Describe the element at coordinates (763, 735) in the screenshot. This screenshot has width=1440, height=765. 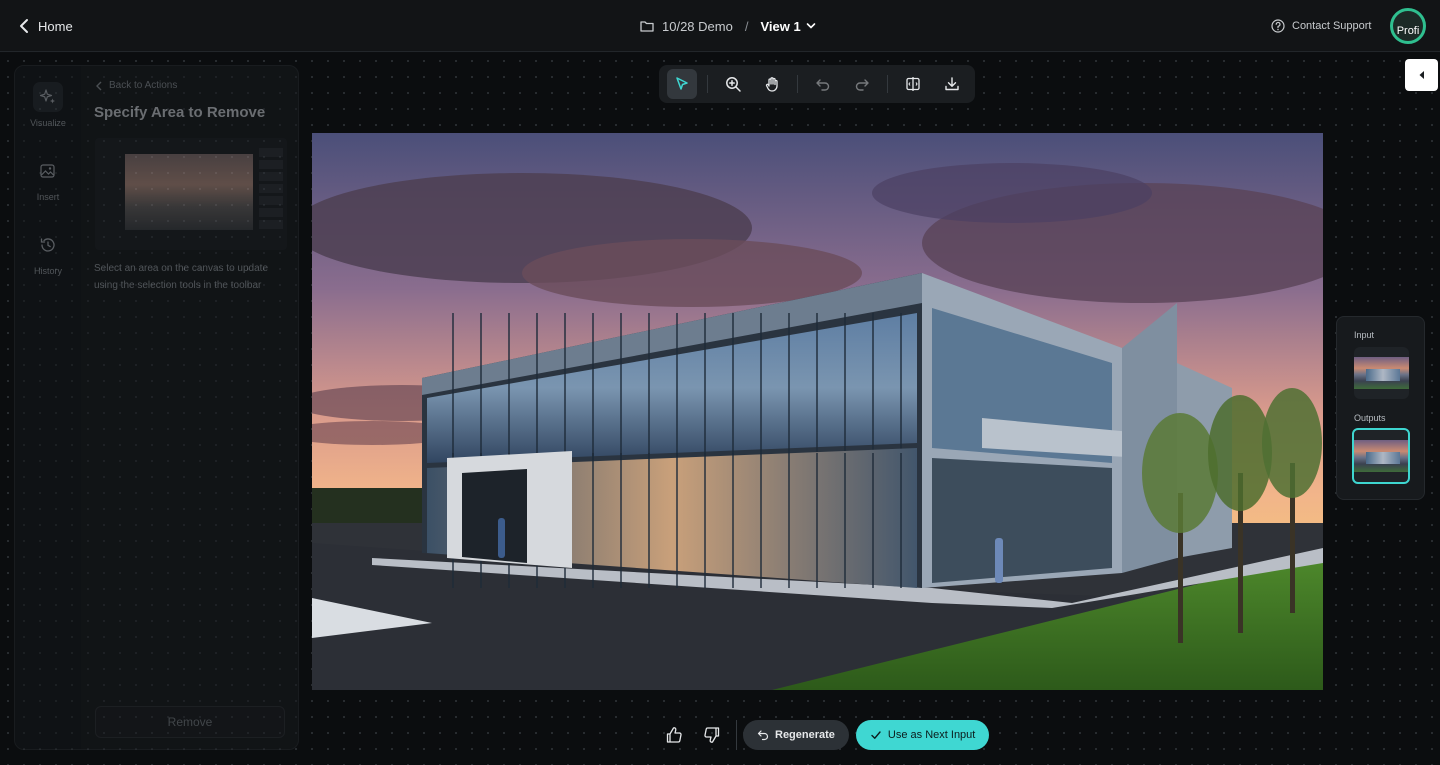
I see `undo-arrow-icon` at that location.